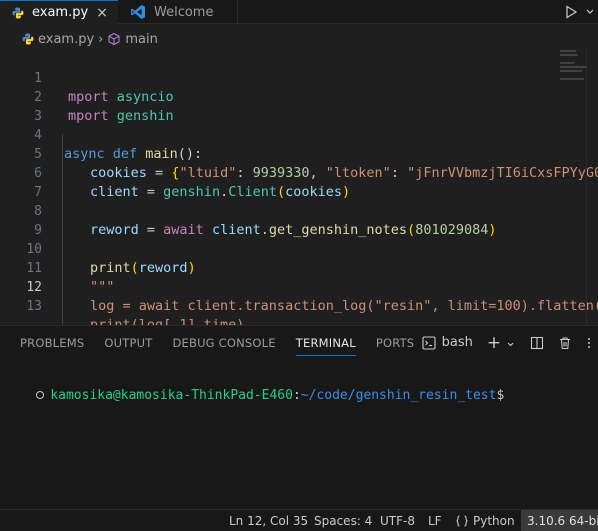 The width and height of the screenshot is (598, 531). I want to click on language-mode: Python, so click(485, 520).